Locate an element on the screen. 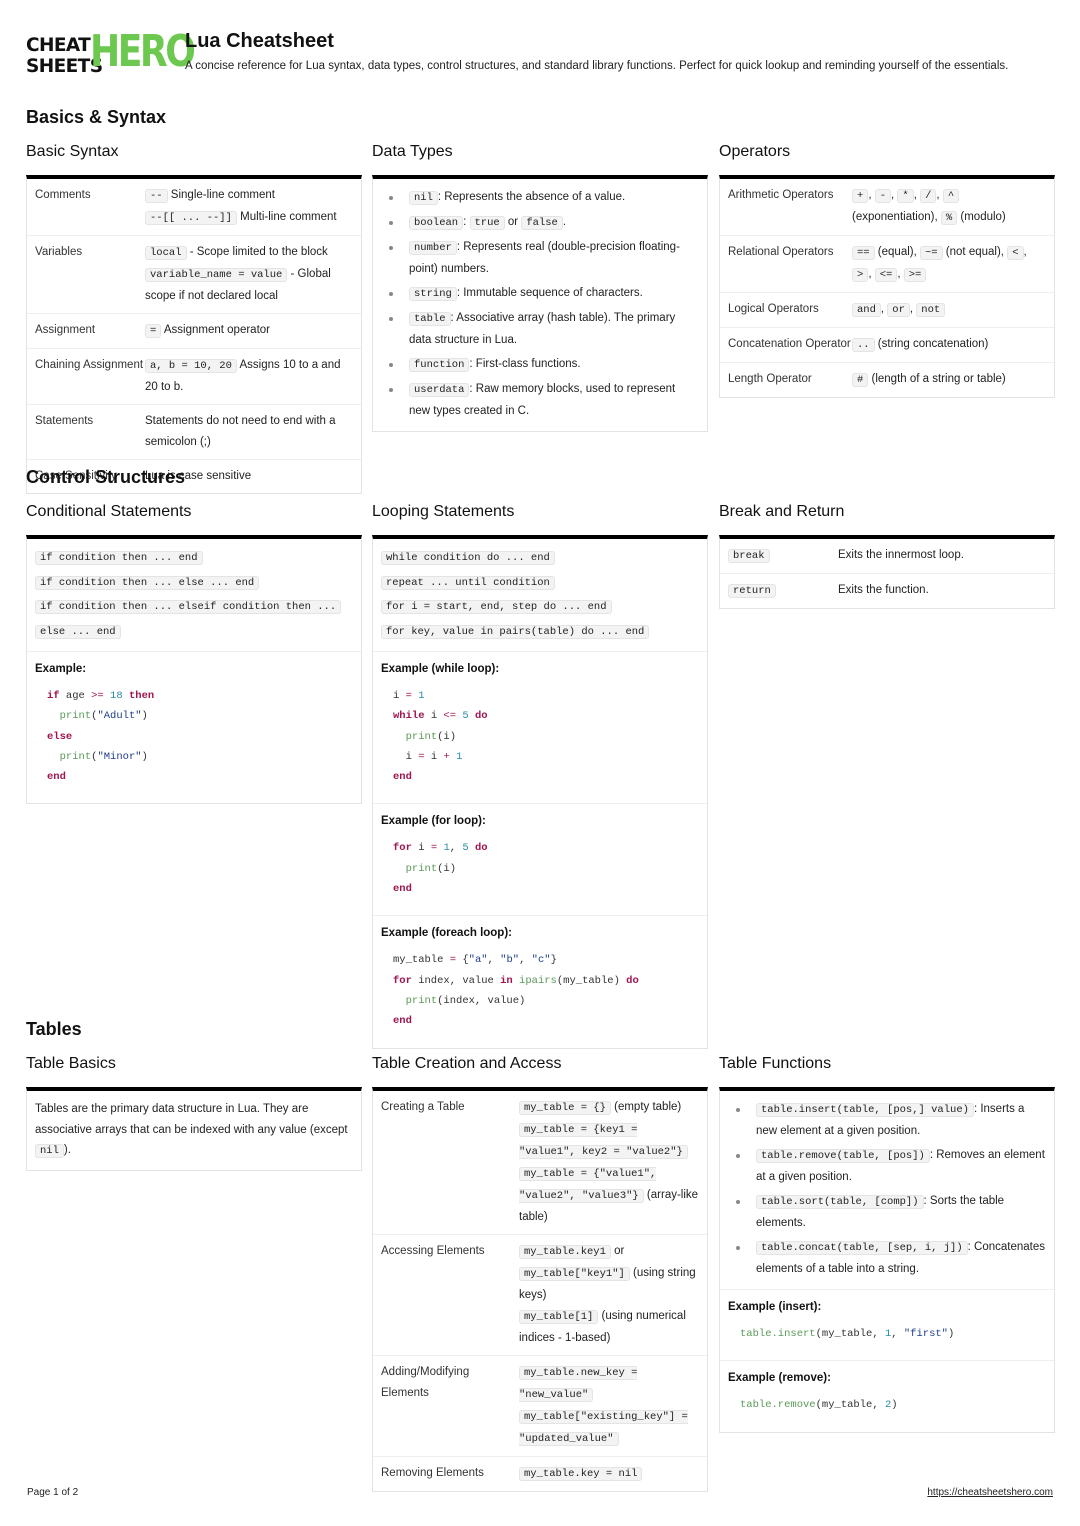 This screenshot has height=1526, width=1080. page-title: Lua Cheatsheet is located at coordinates (259, 41).